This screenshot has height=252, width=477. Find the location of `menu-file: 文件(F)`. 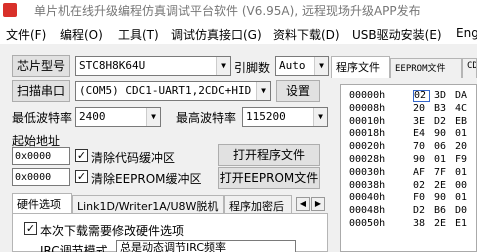

menu-file: 文件(F) is located at coordinates (26, 34).